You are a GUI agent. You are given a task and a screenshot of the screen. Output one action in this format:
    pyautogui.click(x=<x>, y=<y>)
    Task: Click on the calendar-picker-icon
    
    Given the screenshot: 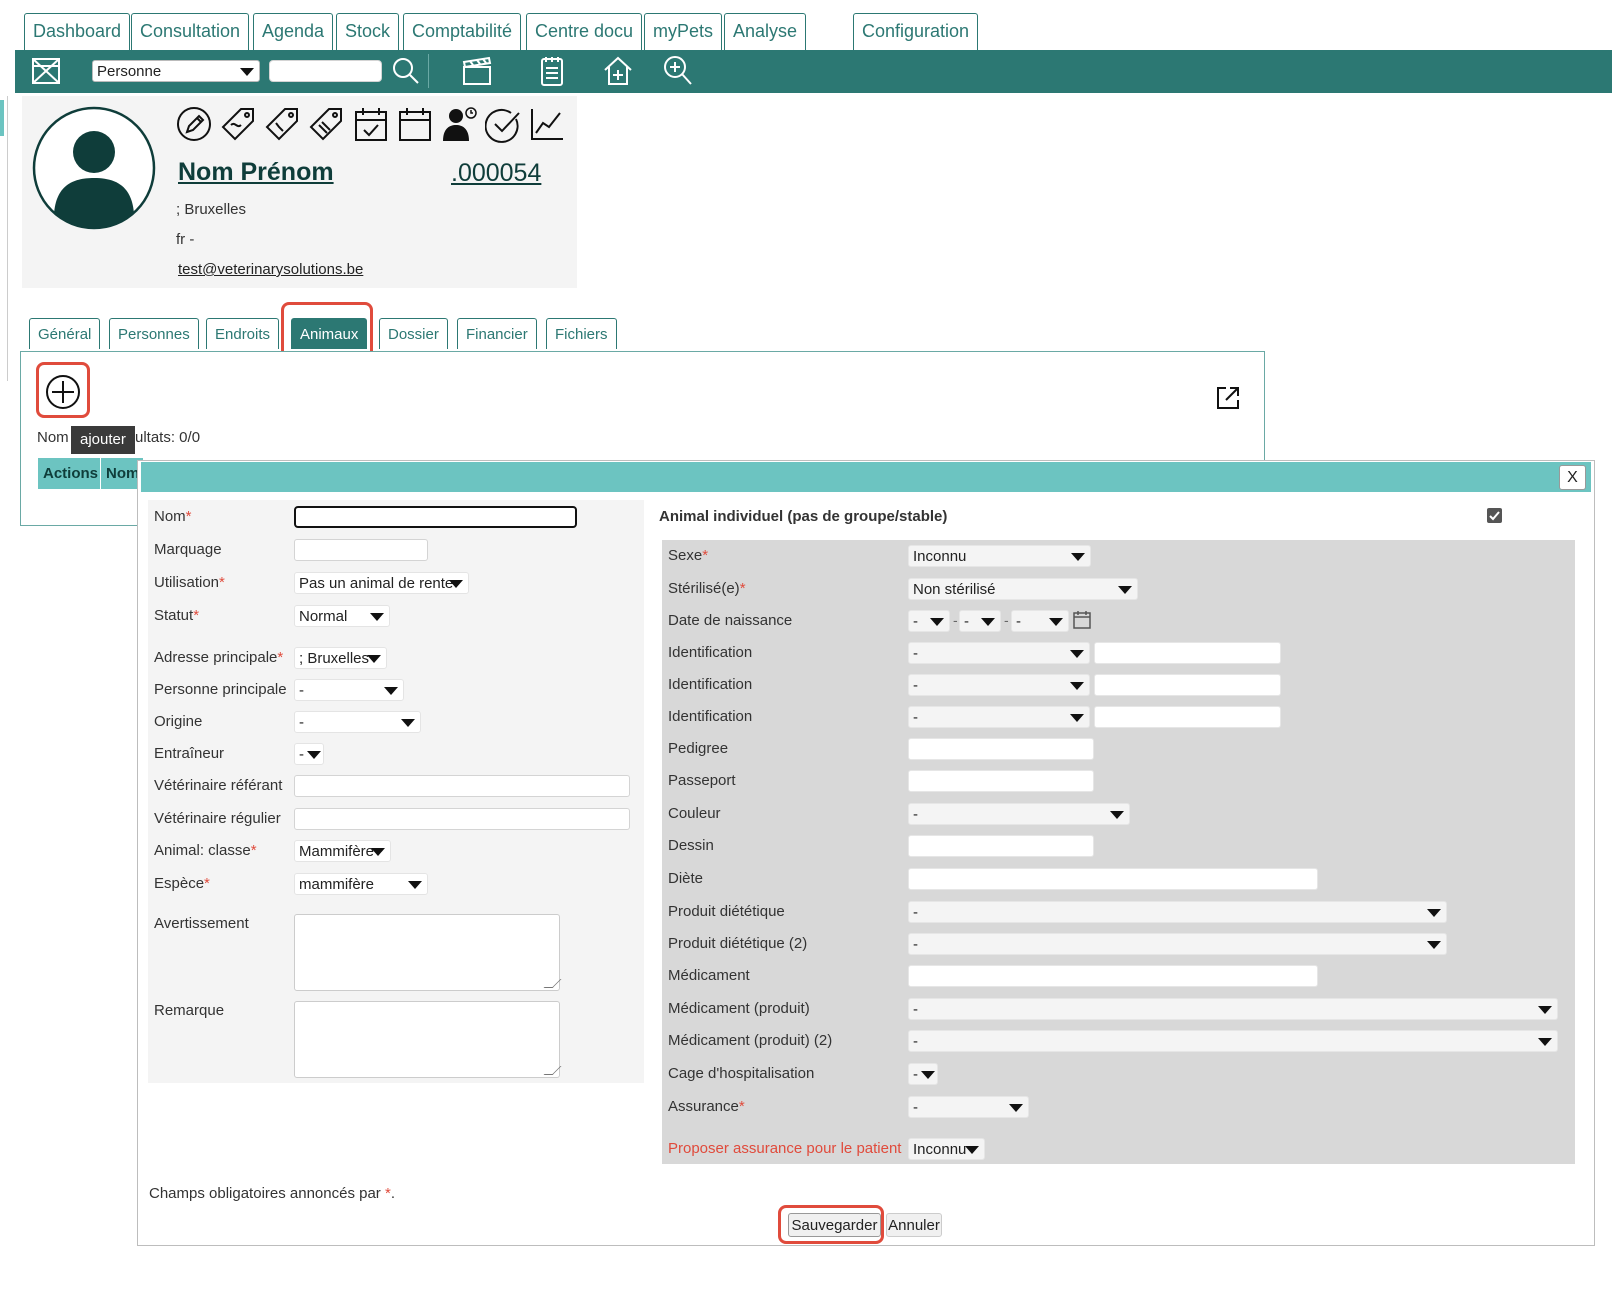 What is the action you would take?
    pyautogui.click(x=1082, y=619)
    